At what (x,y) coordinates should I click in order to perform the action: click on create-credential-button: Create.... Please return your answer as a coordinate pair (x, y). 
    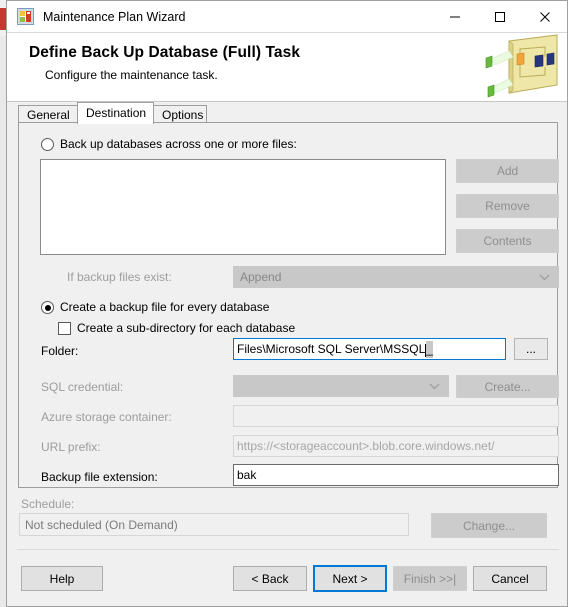
    Looking at the image, I should click on (507, 386).